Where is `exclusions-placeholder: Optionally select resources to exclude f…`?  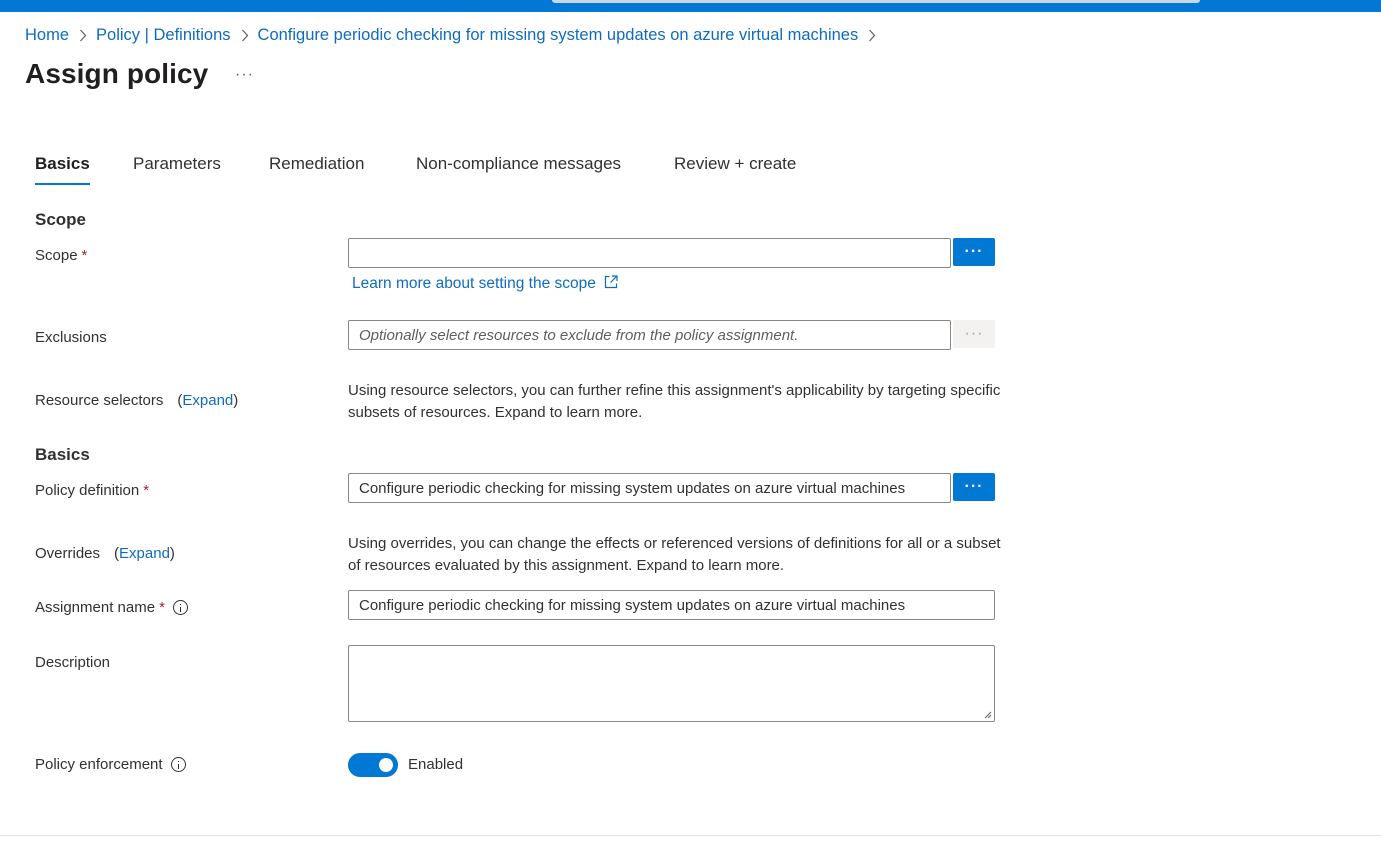
exclusions-placeholder: Optionally select resources to exclude f… is located at coordinates (579, 335).